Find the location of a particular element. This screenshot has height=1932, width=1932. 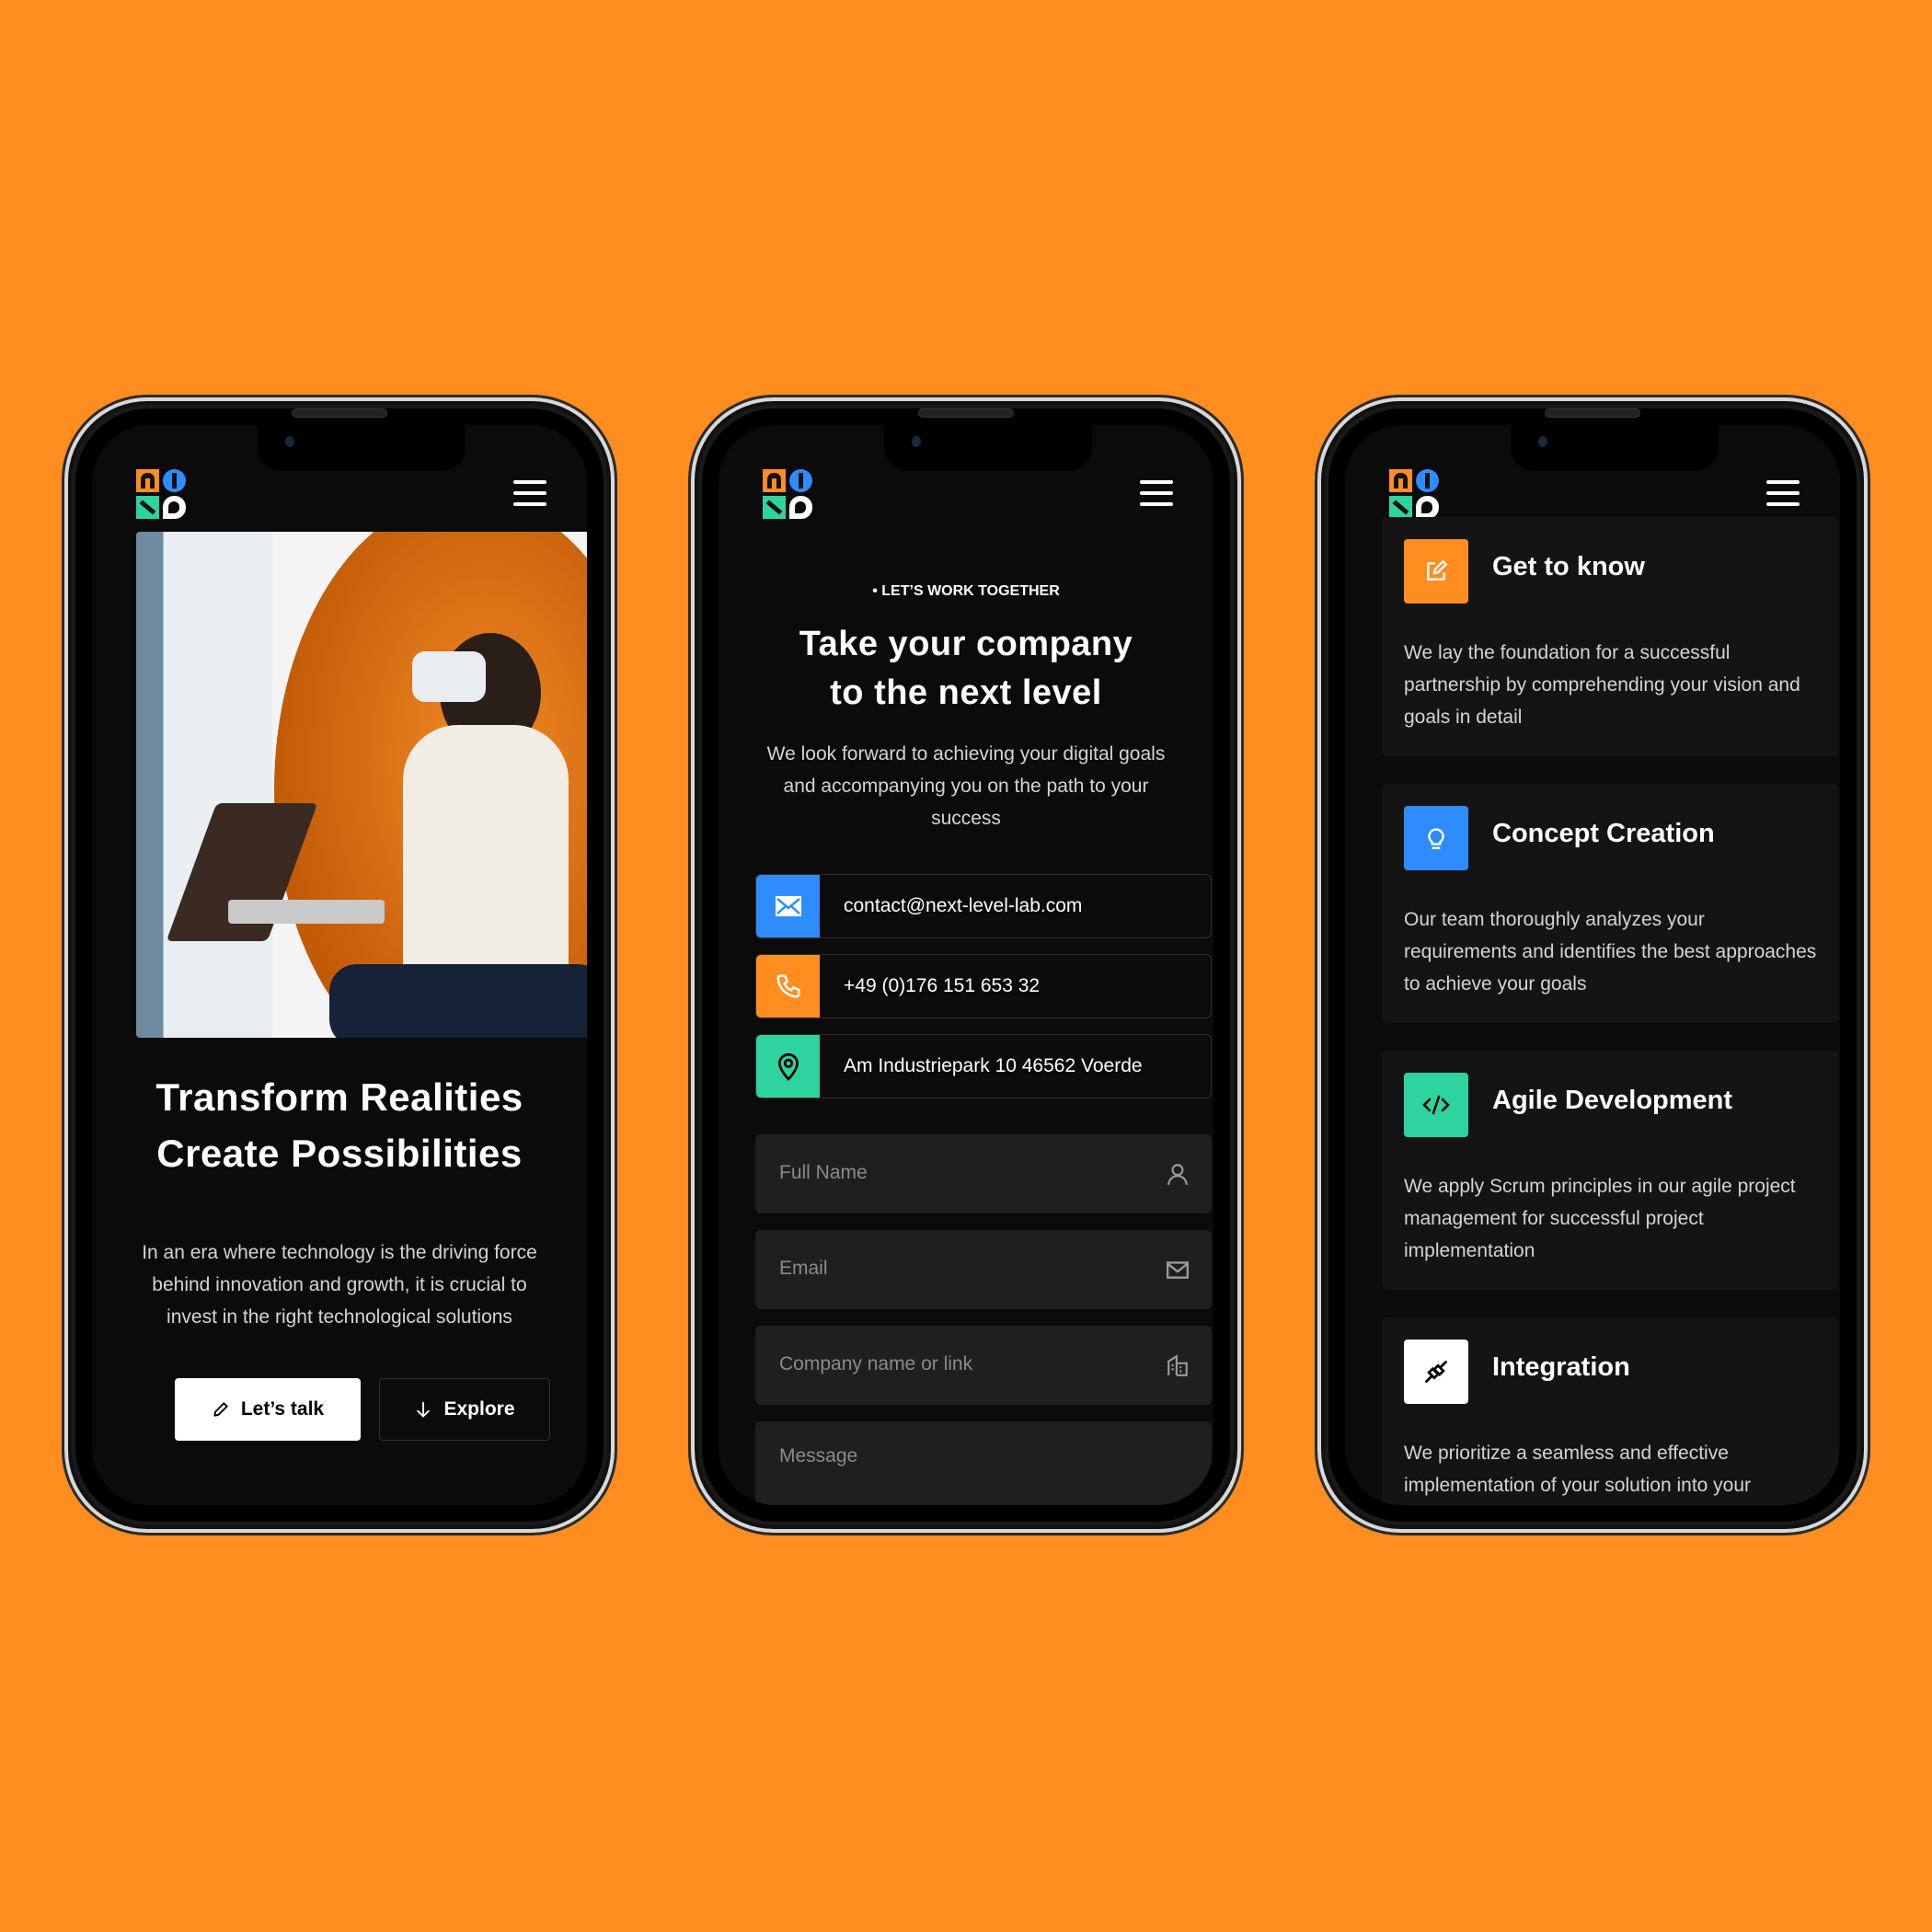

location-icon-box is located at coordinates (788, 1066).